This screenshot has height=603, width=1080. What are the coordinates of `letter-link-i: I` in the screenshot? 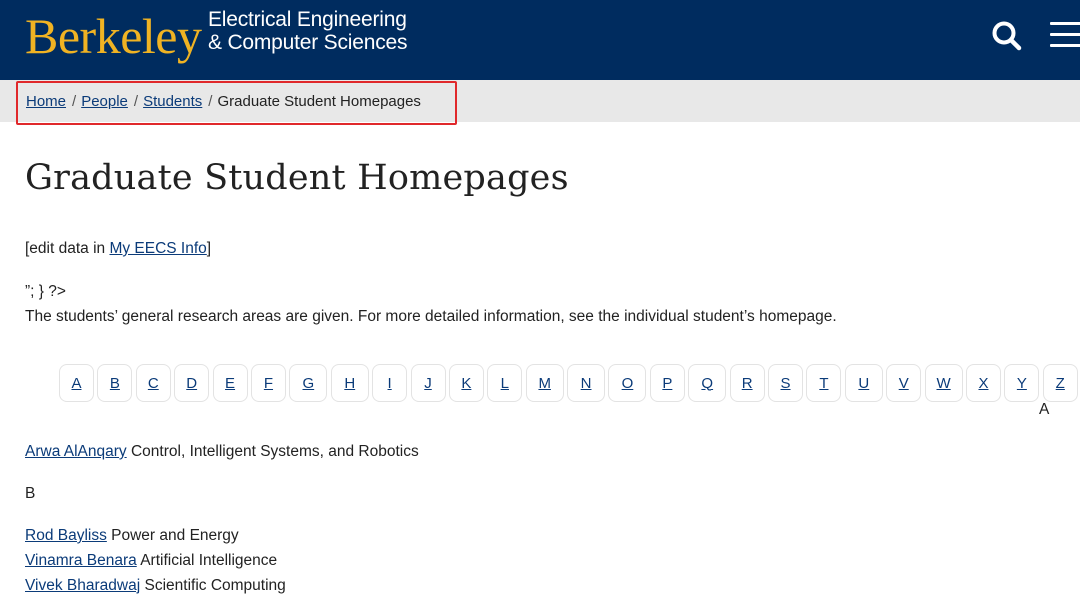 It's located at (390, 383).